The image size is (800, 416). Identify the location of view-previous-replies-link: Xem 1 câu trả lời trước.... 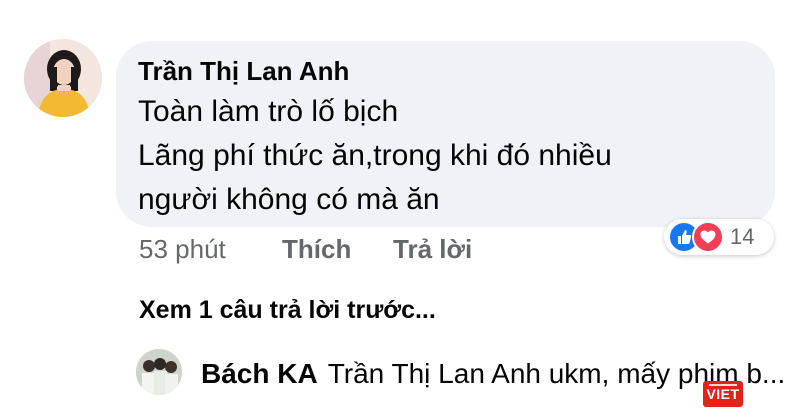
(287, 310).